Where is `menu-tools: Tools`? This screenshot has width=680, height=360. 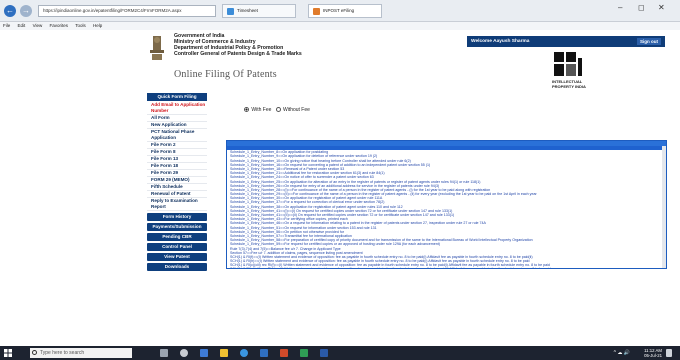 menu-tools: Tools is located at coordinates (80, 25).